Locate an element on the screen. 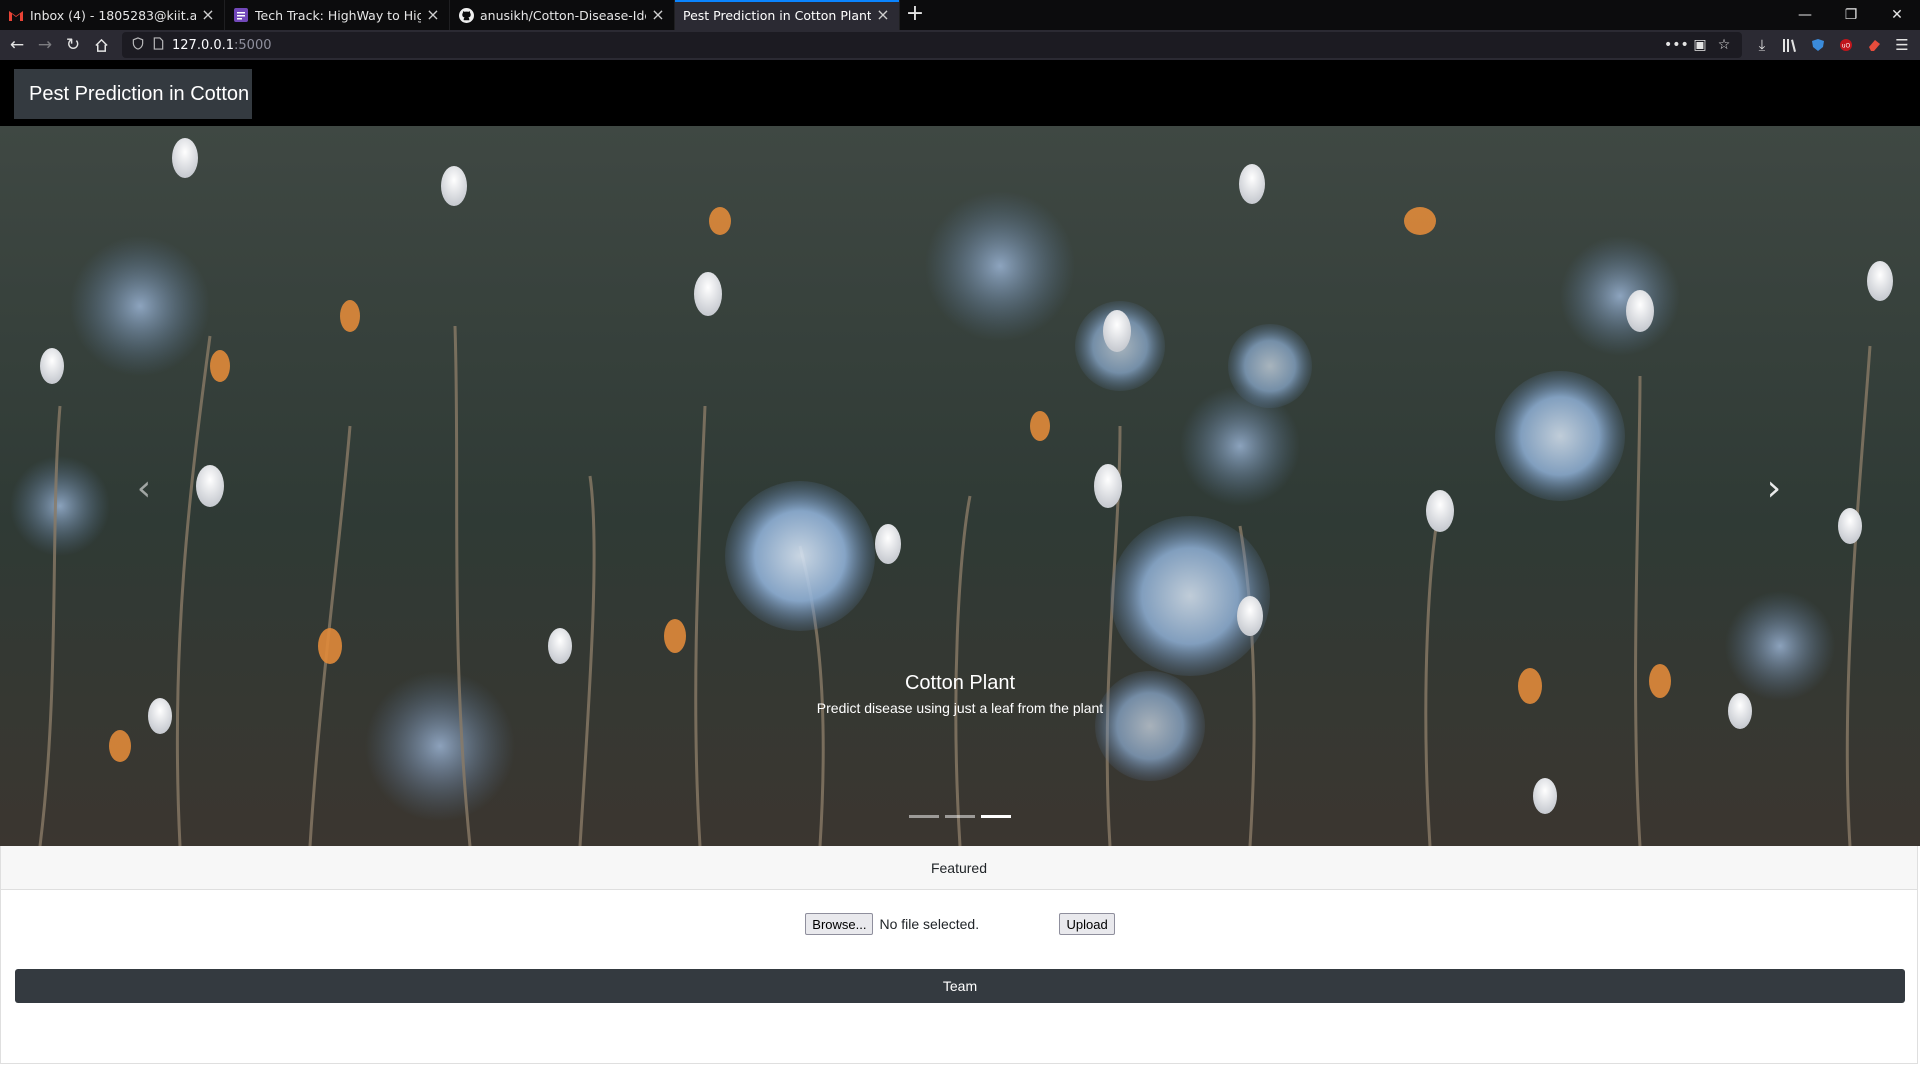 The height and width of the screenshot is (1080, 1920). svg-text: uO is located at coordinates (1846, 46).